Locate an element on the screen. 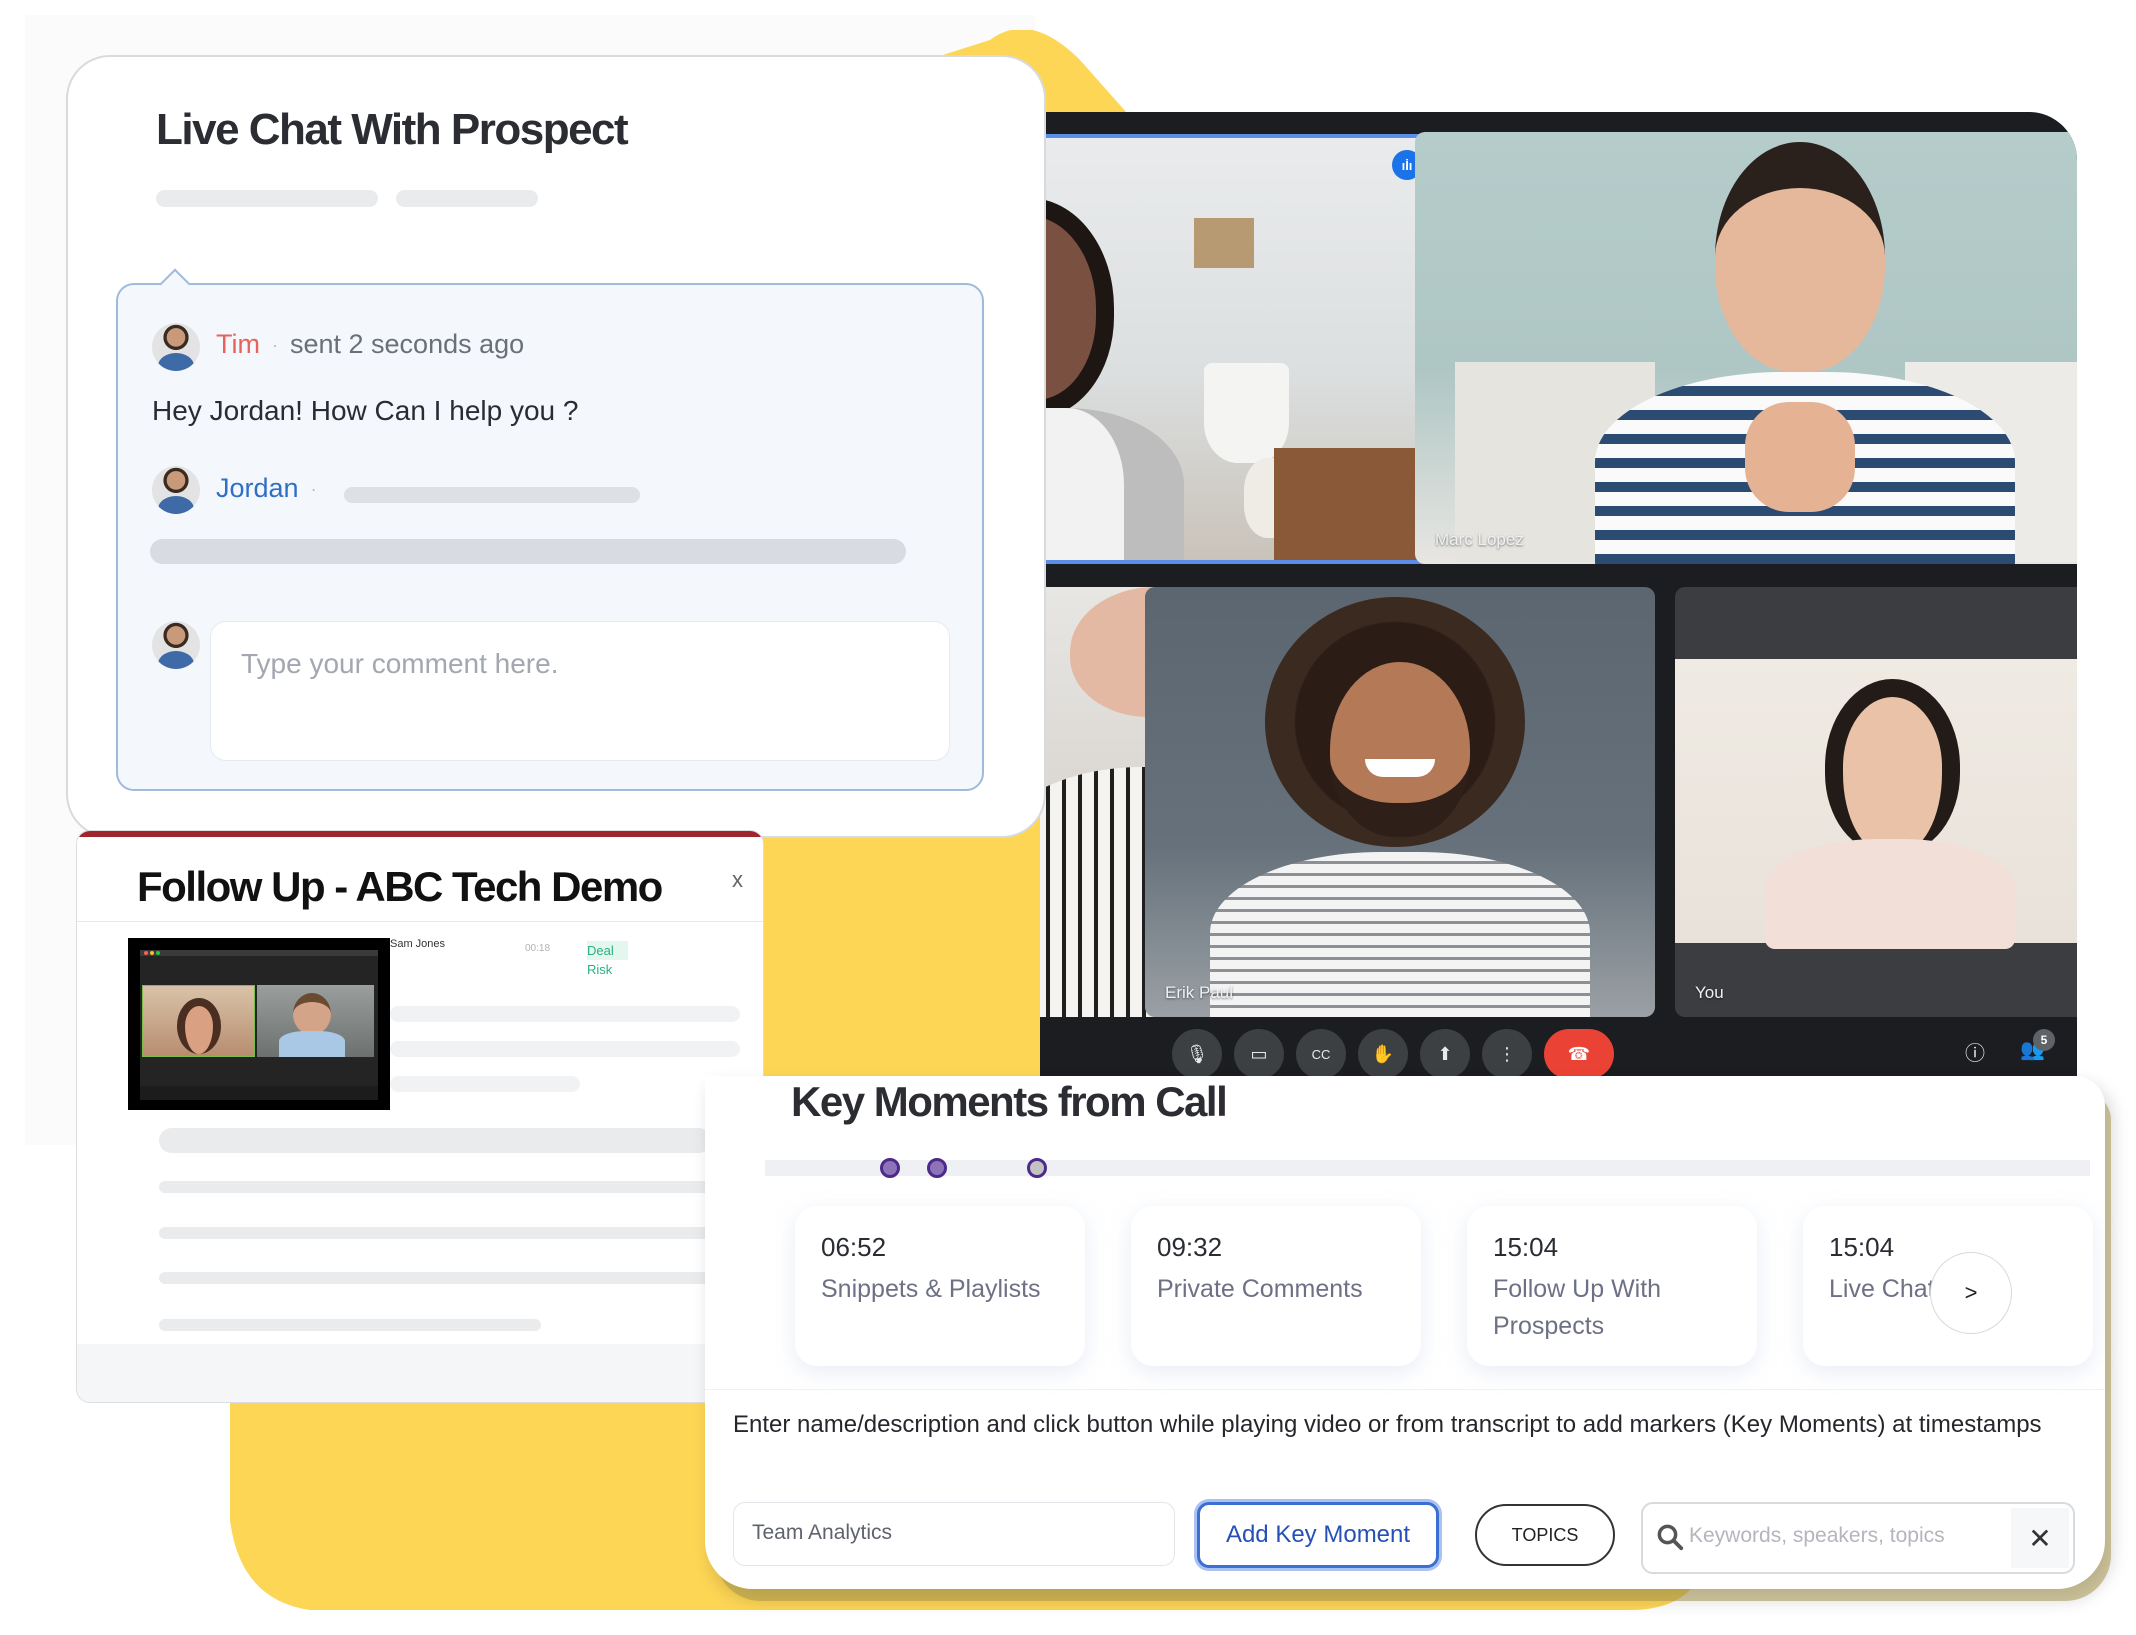 The height and width of the screenshot is (1635, 2136). search-icon is located at coordinates (1670, 1537).